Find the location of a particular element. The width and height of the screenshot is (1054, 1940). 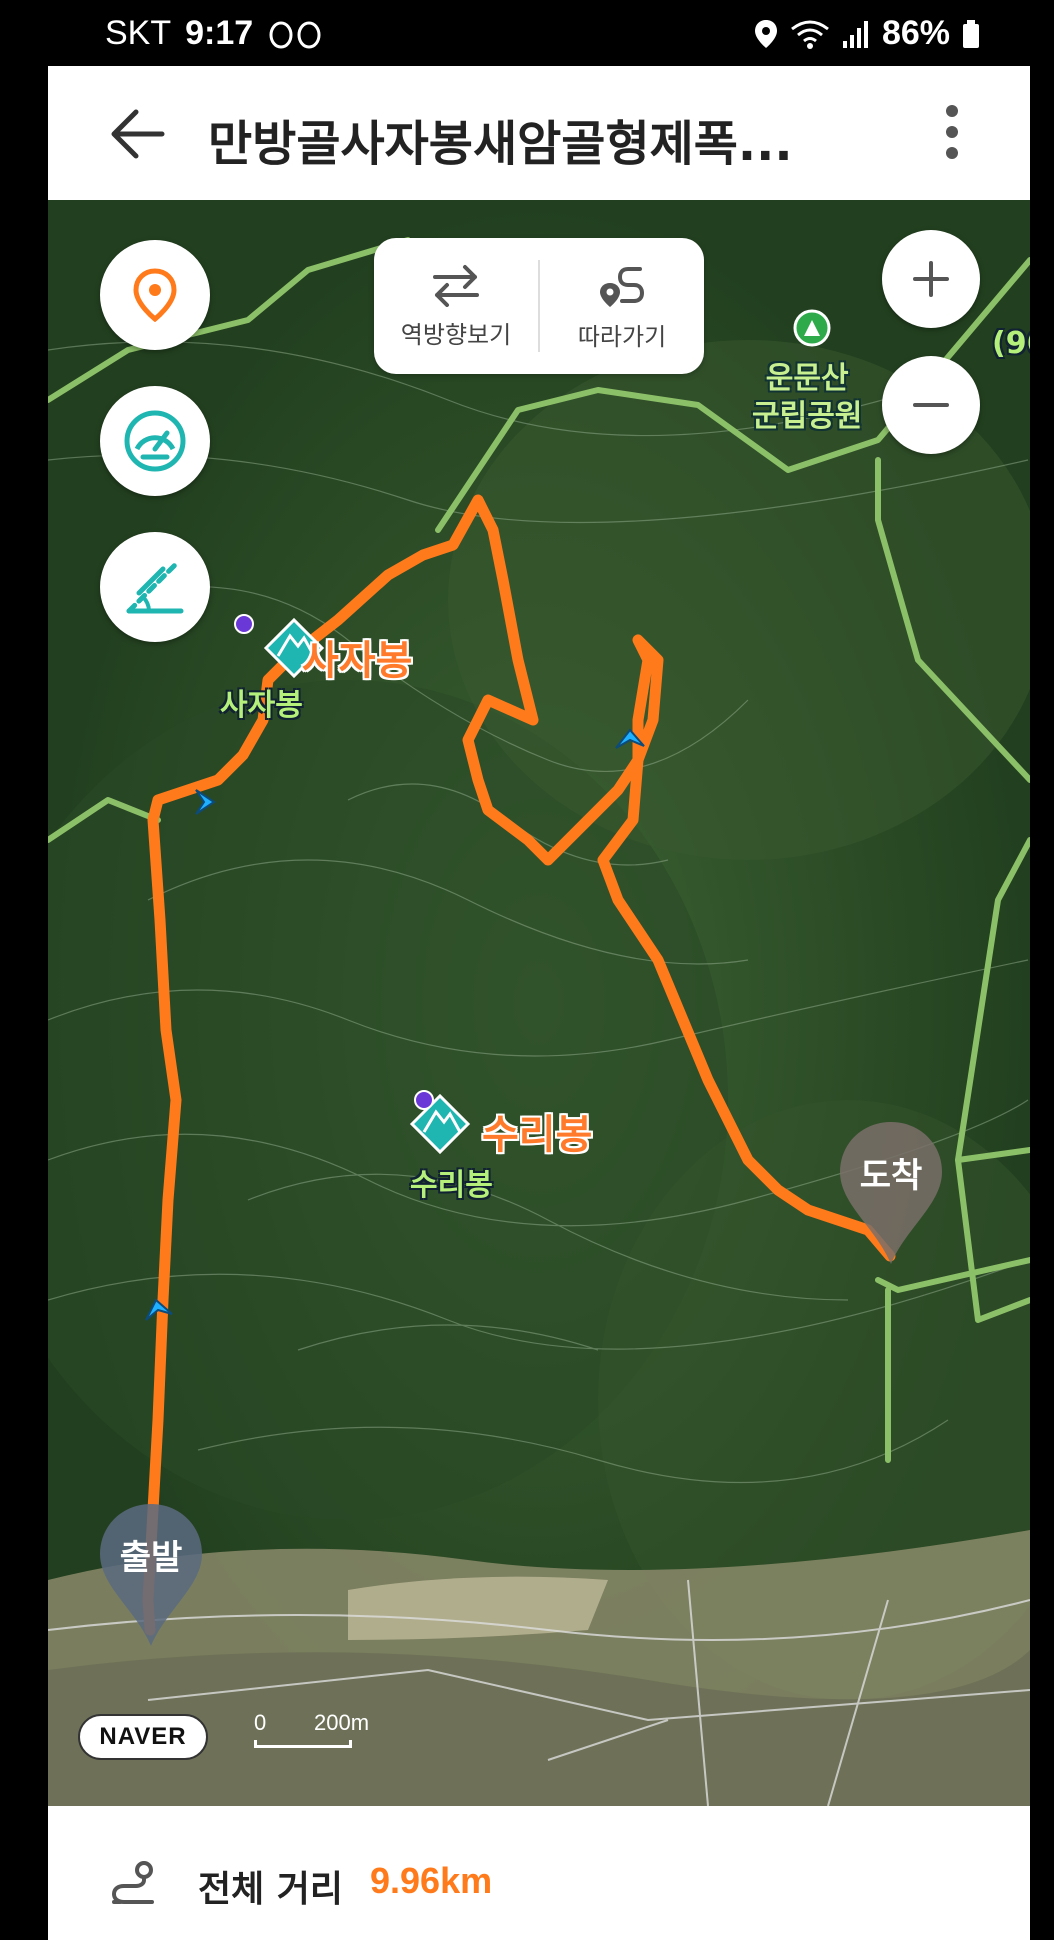

minus-icon is located at coordinates (931, 405).